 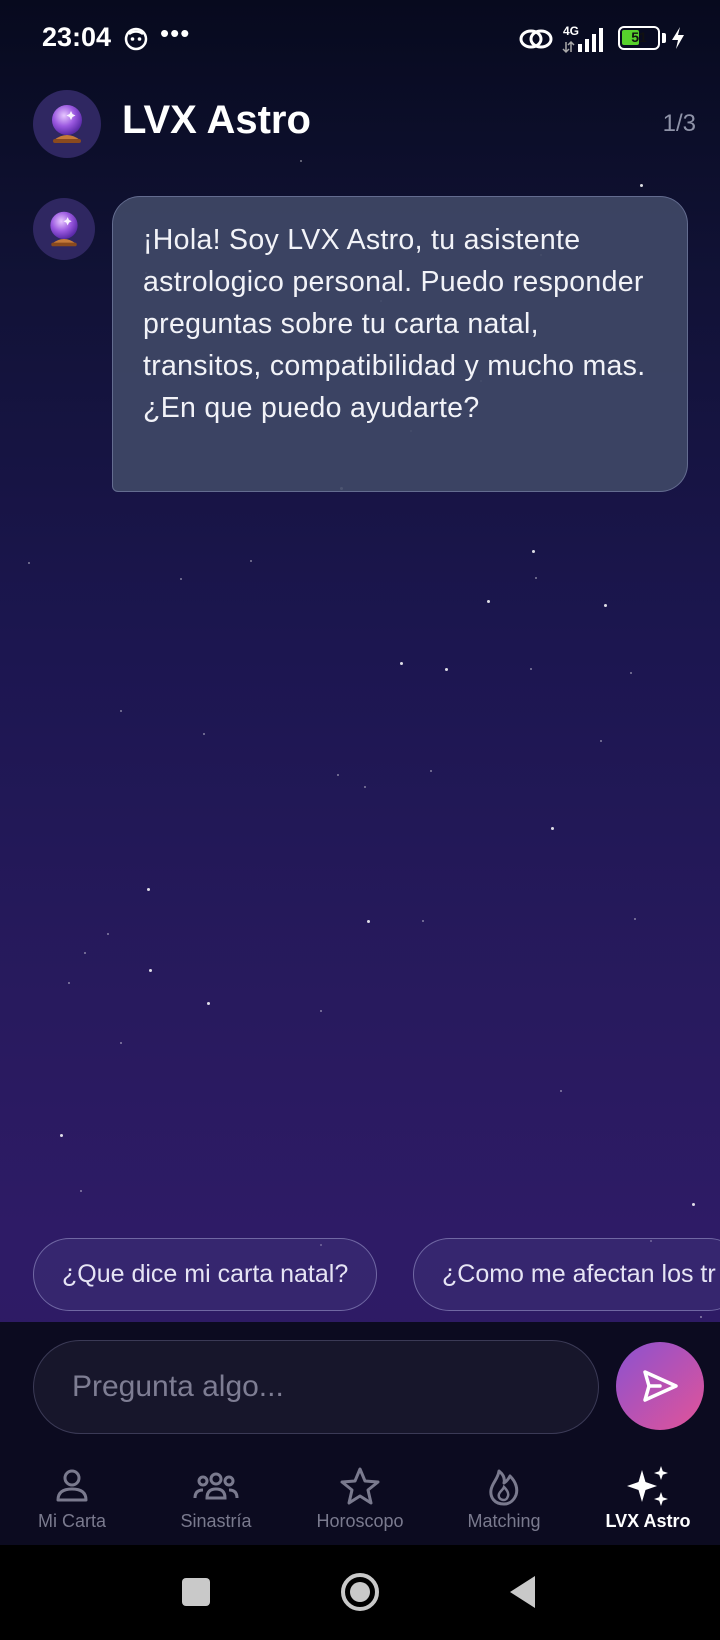 I want to click on nav-item-sinastria: Sinastría, so click(x=216, y=1499).